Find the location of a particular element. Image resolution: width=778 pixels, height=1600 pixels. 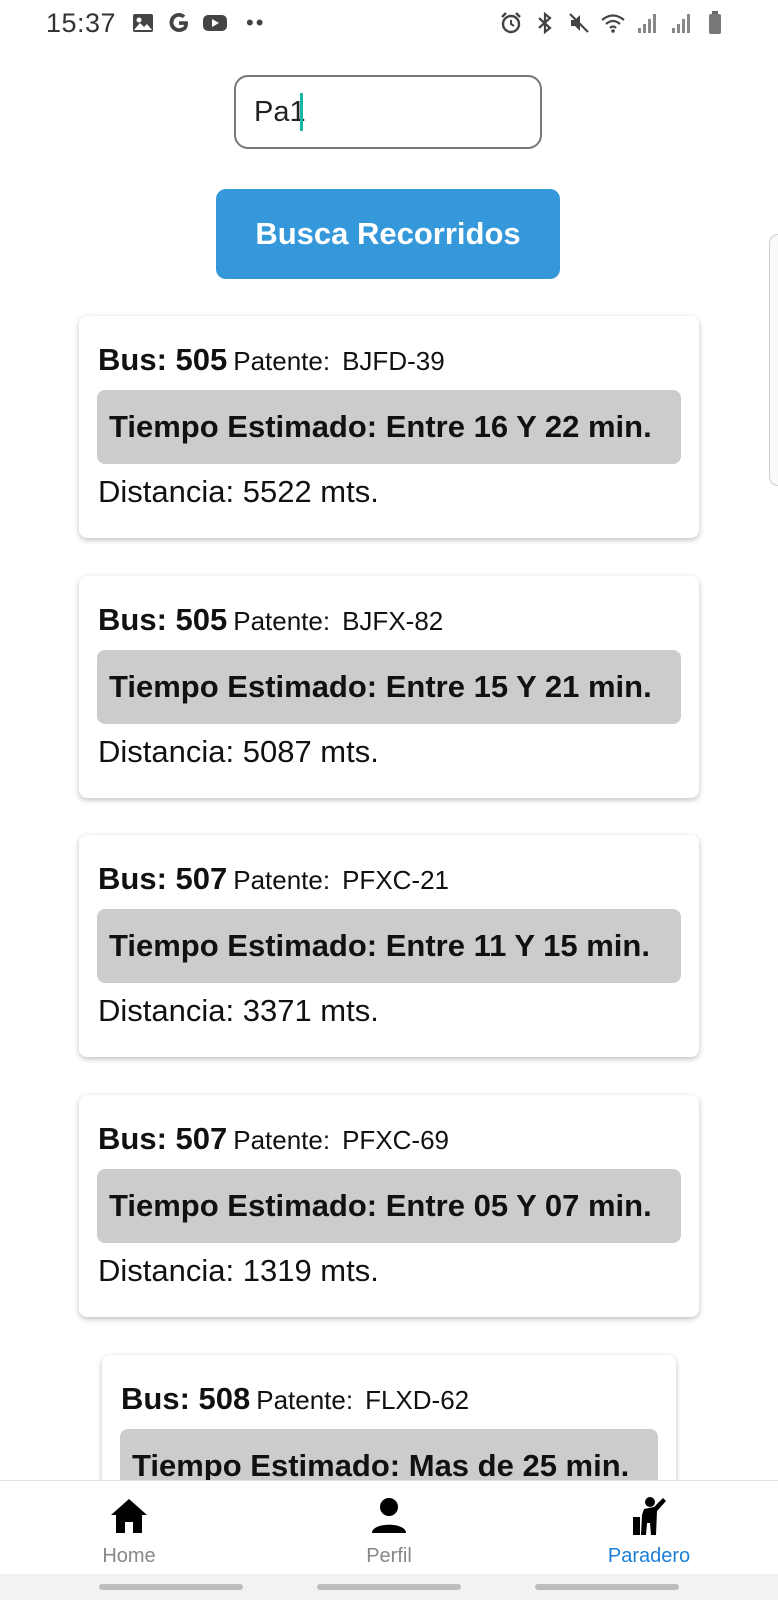

home-icon is located at coordinates (129, 1516).